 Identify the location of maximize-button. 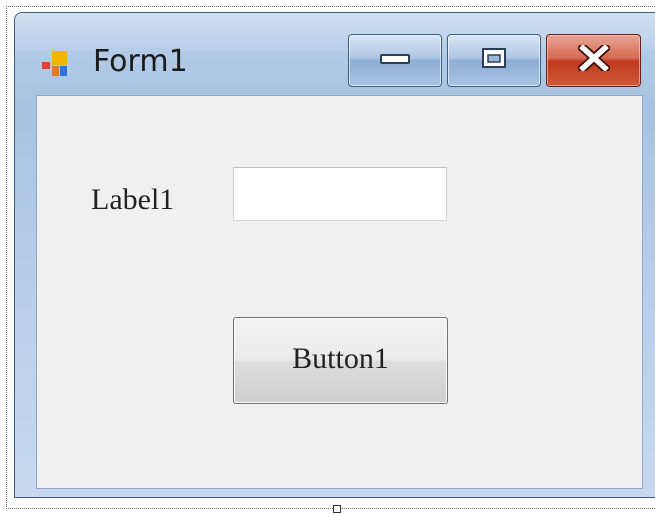
(494, 60).